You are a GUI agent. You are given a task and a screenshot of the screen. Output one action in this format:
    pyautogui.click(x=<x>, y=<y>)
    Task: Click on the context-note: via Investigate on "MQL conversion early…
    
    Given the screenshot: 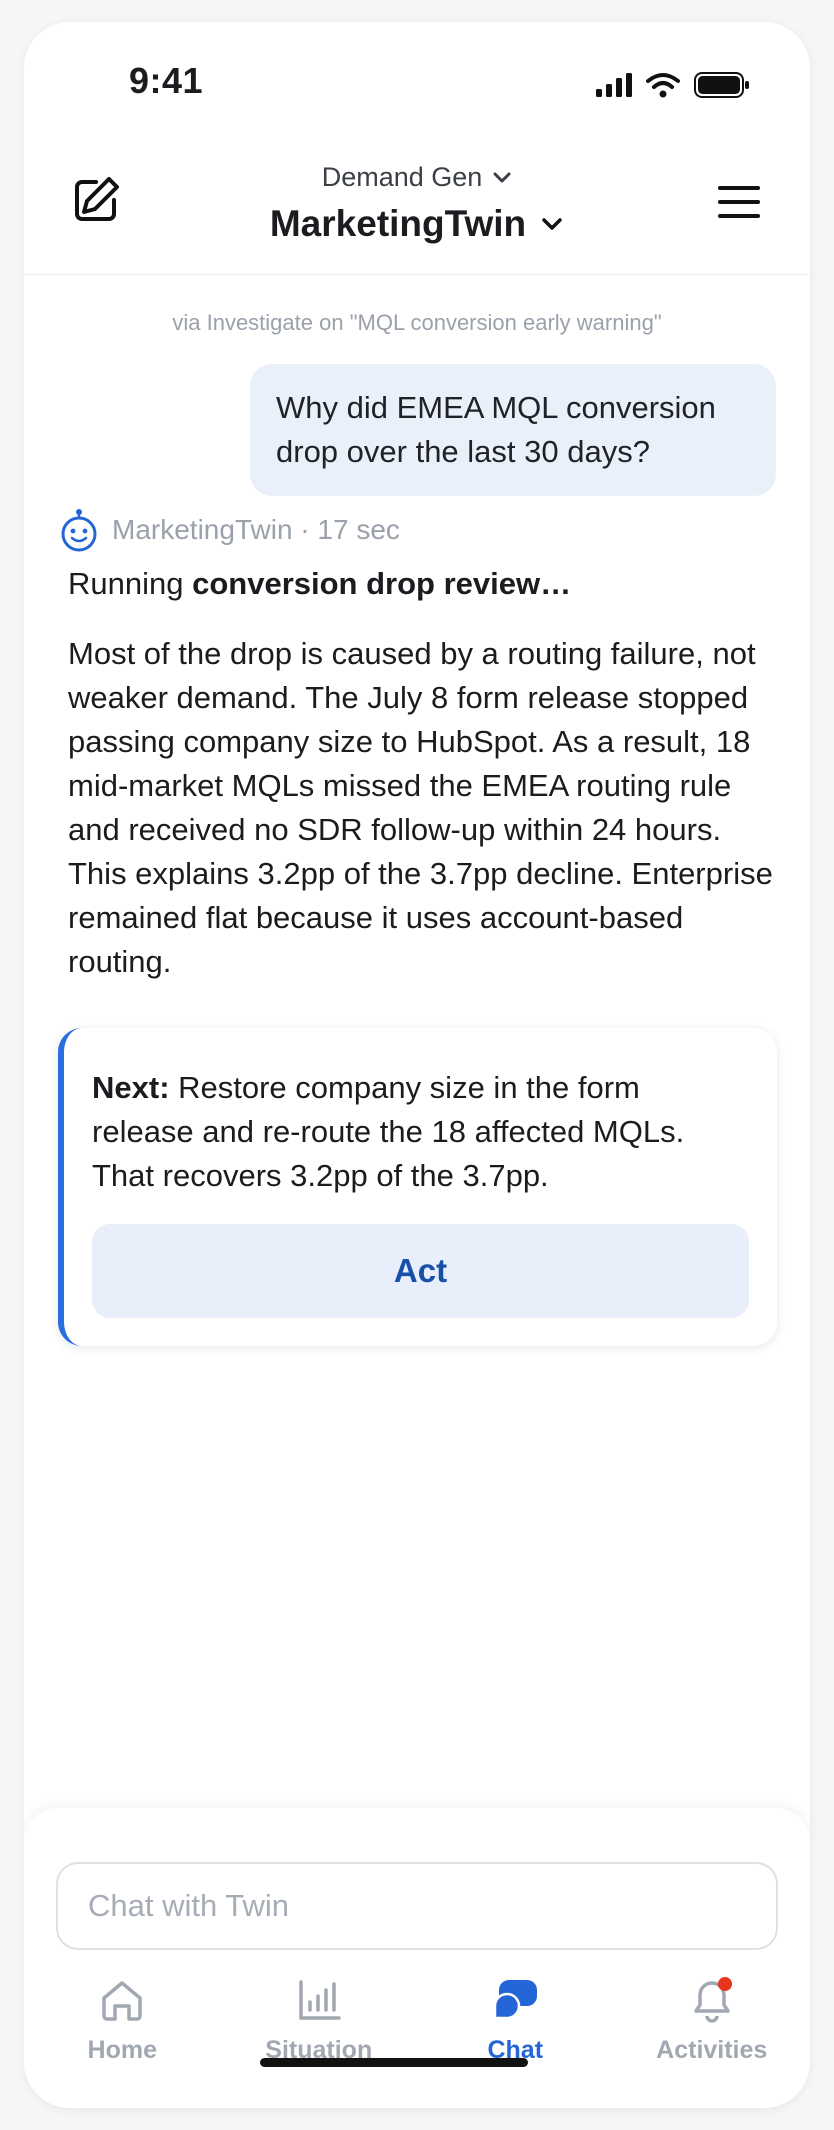 What is the action you would take?
    pyautogui.click(x=417, y=322)
    